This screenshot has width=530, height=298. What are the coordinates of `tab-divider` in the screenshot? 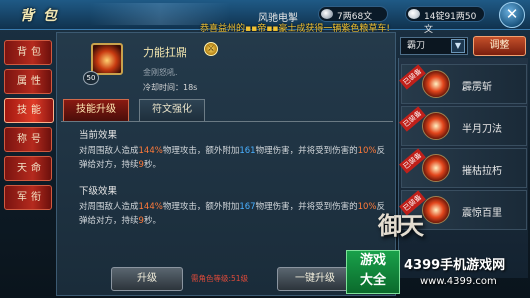 It's located at (227, 121).